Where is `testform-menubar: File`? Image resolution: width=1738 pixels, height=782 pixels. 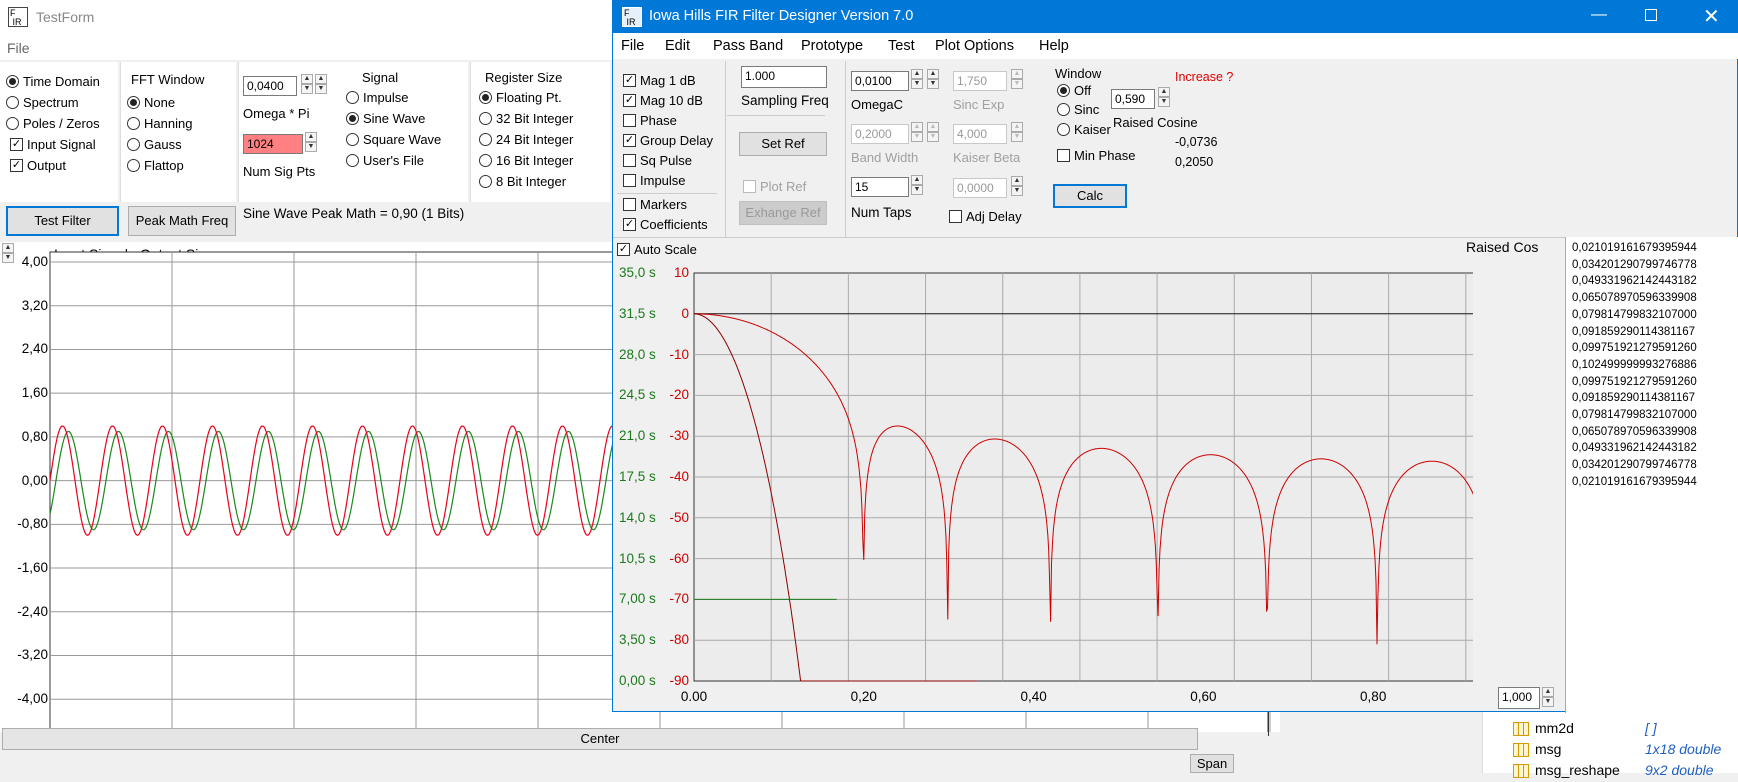
testform-menubar: File is located at coordinates (310, 48).